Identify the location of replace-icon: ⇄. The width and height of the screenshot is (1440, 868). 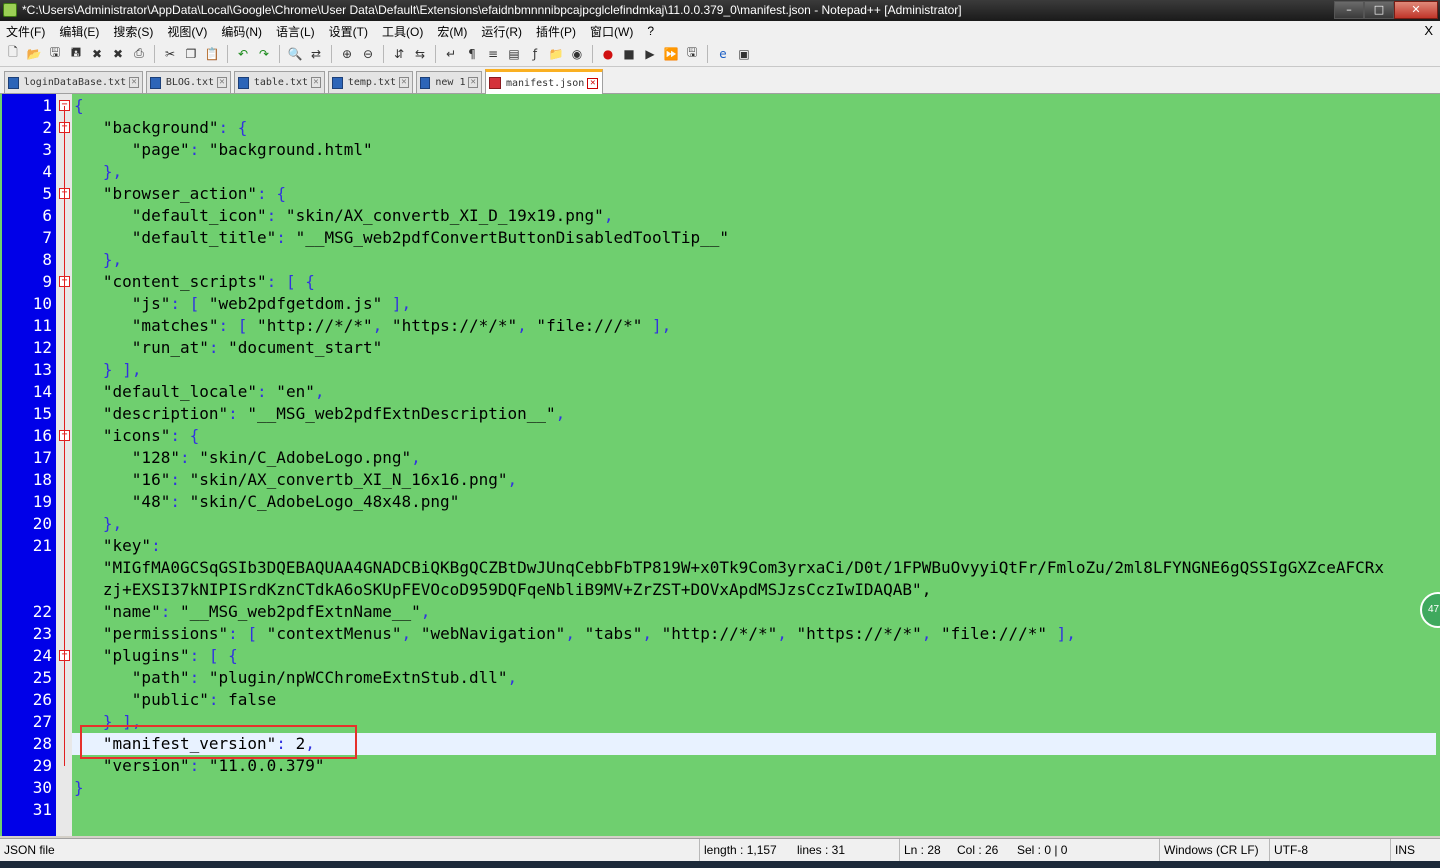
(316, 54).